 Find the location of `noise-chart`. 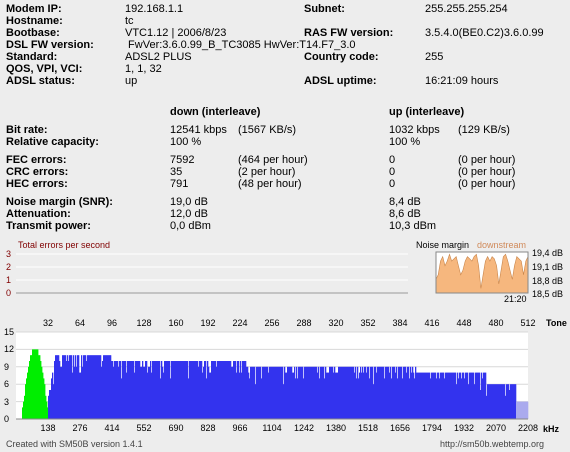

noise-chart is located at coordinates (482, 272).